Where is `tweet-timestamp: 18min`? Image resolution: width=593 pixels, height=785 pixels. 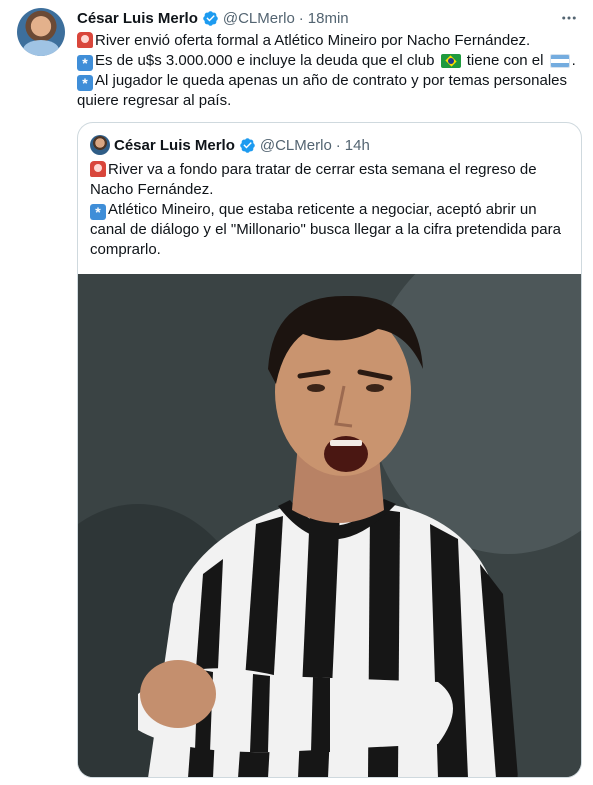
tweet-timestamp: 18min is located at coordinates (328, 18).